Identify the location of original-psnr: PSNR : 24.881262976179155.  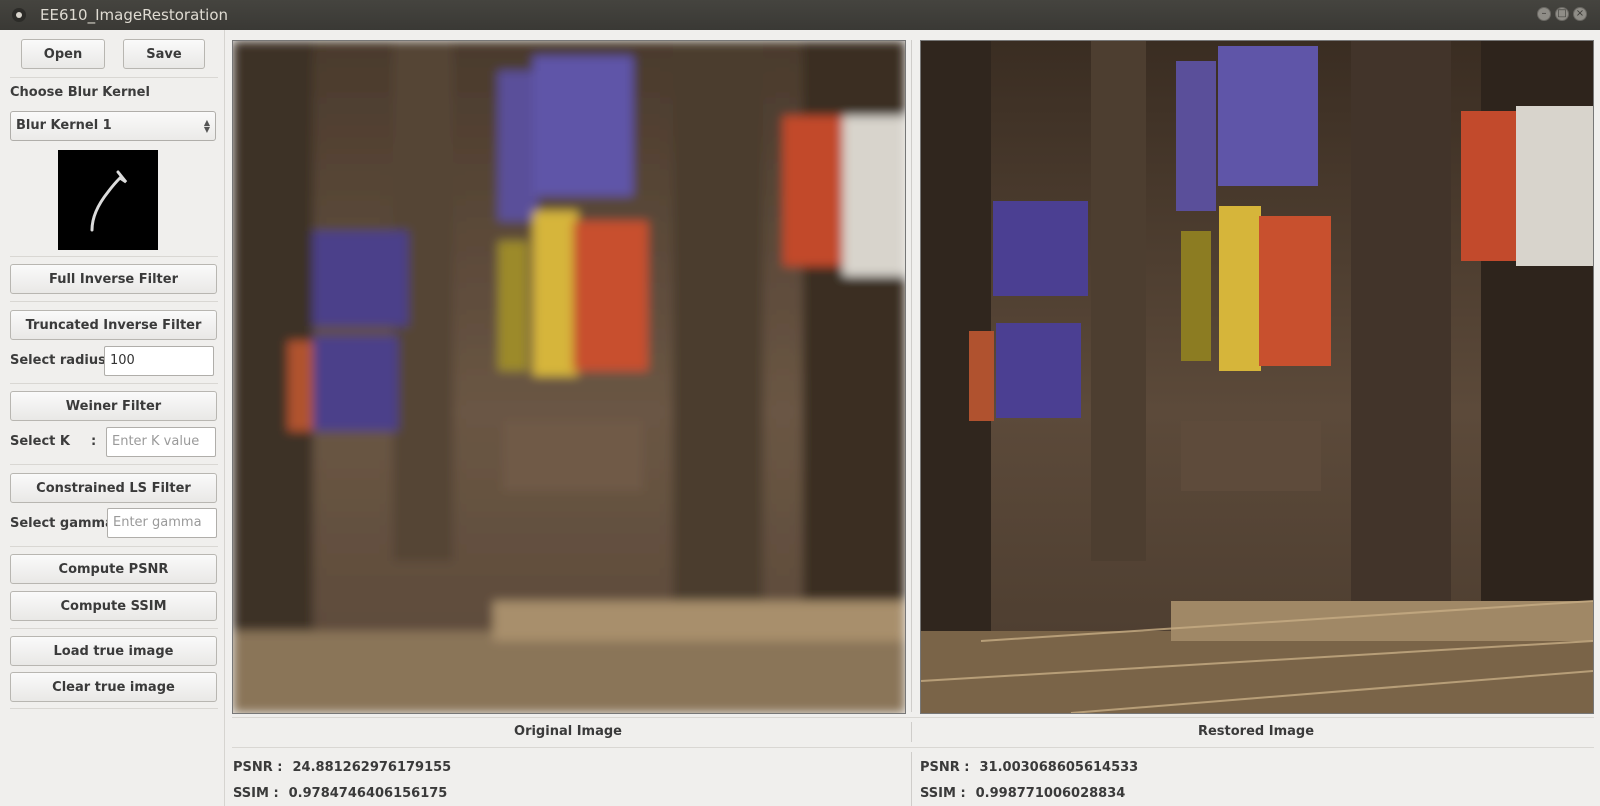
(342, 767).